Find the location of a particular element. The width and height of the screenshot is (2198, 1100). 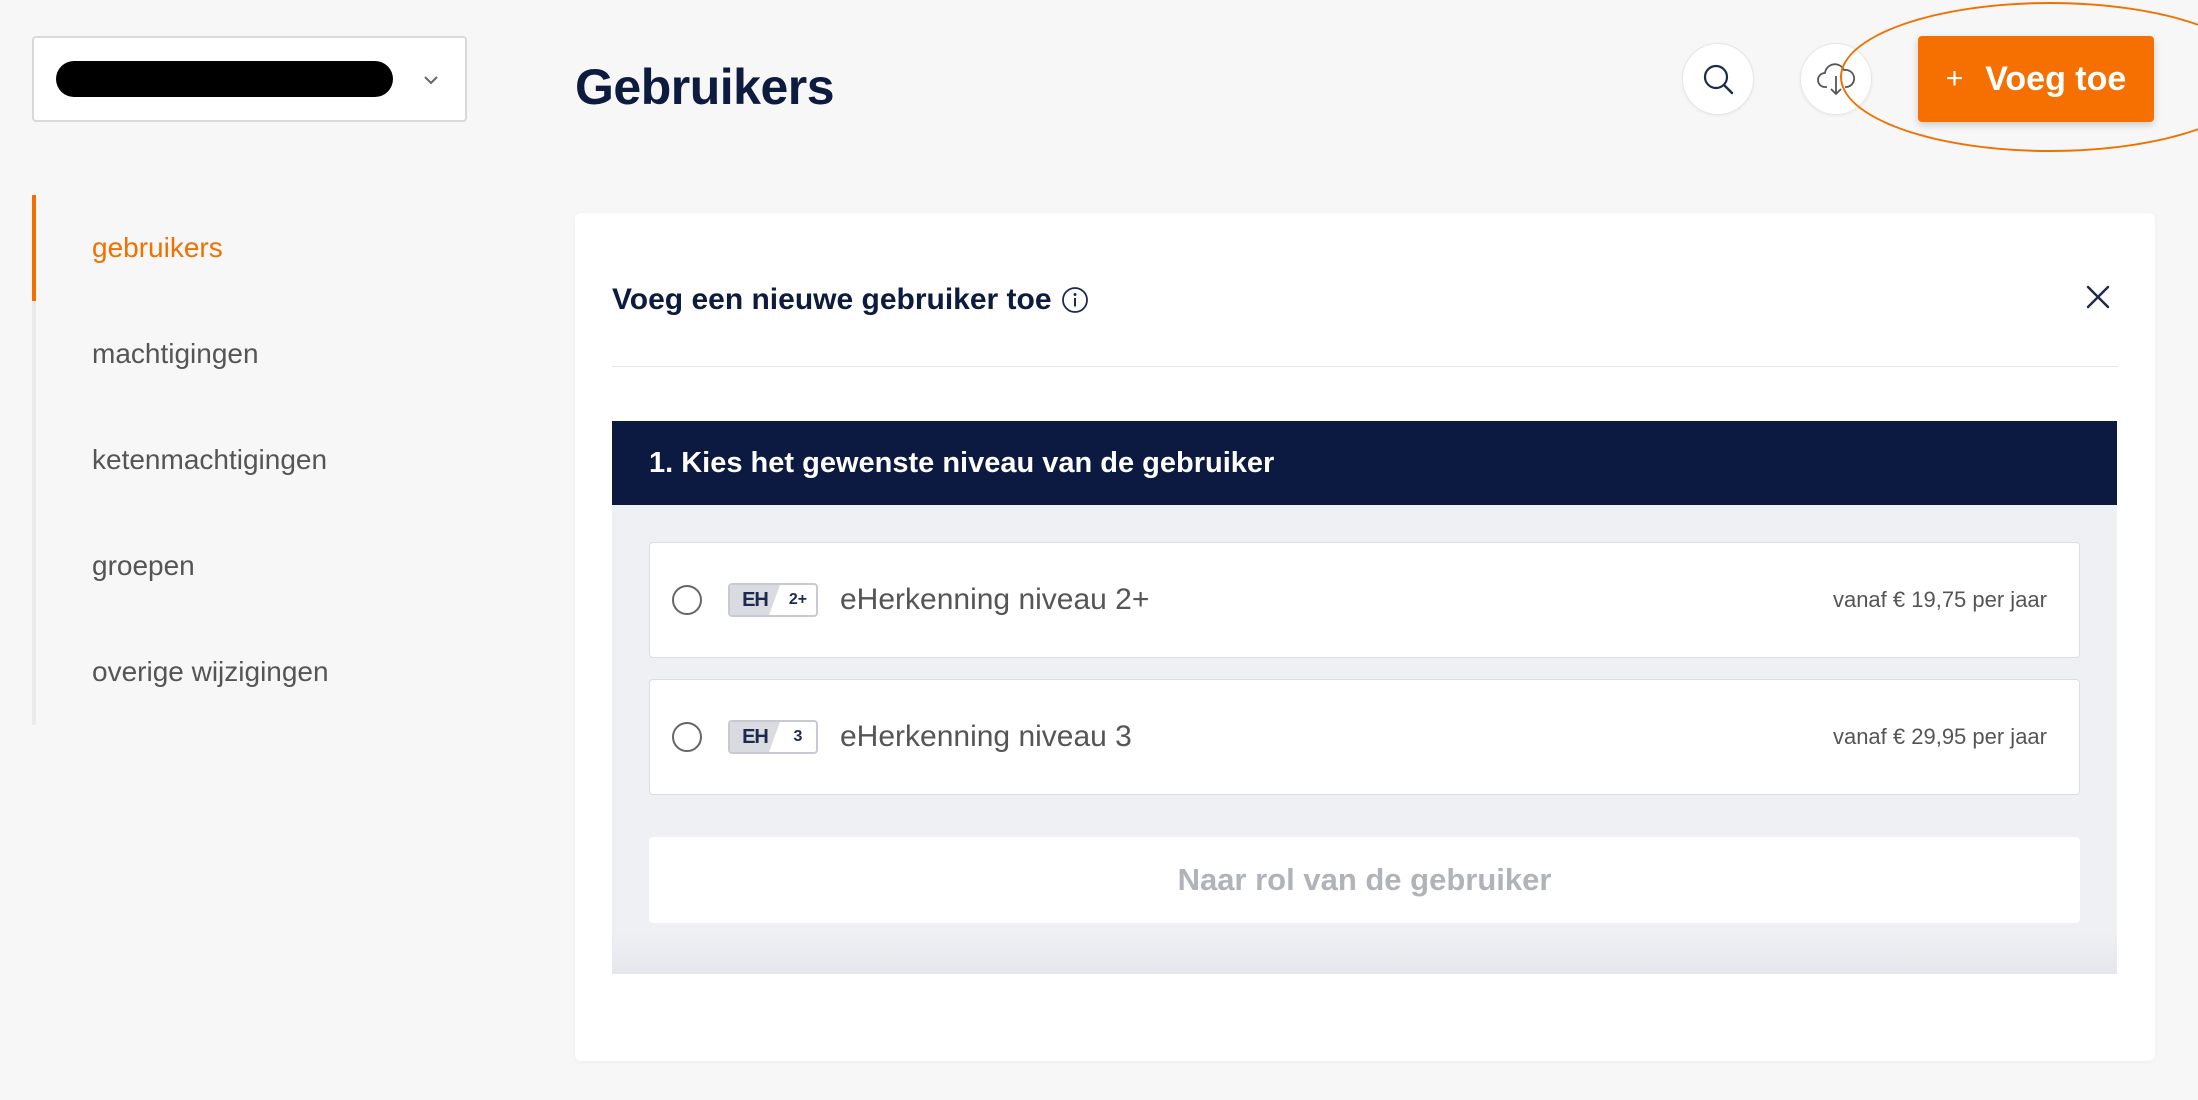

organization-select is located at coordinates (249, 79).